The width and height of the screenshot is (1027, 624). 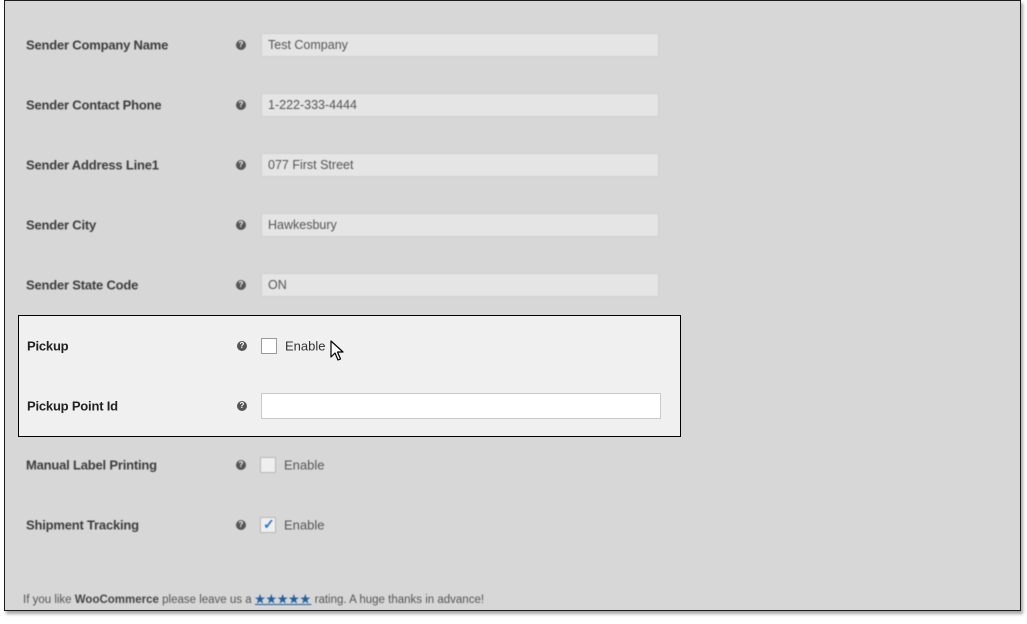 I want to click on pickup-enable-label: Enable, so click(x=305, y=346).